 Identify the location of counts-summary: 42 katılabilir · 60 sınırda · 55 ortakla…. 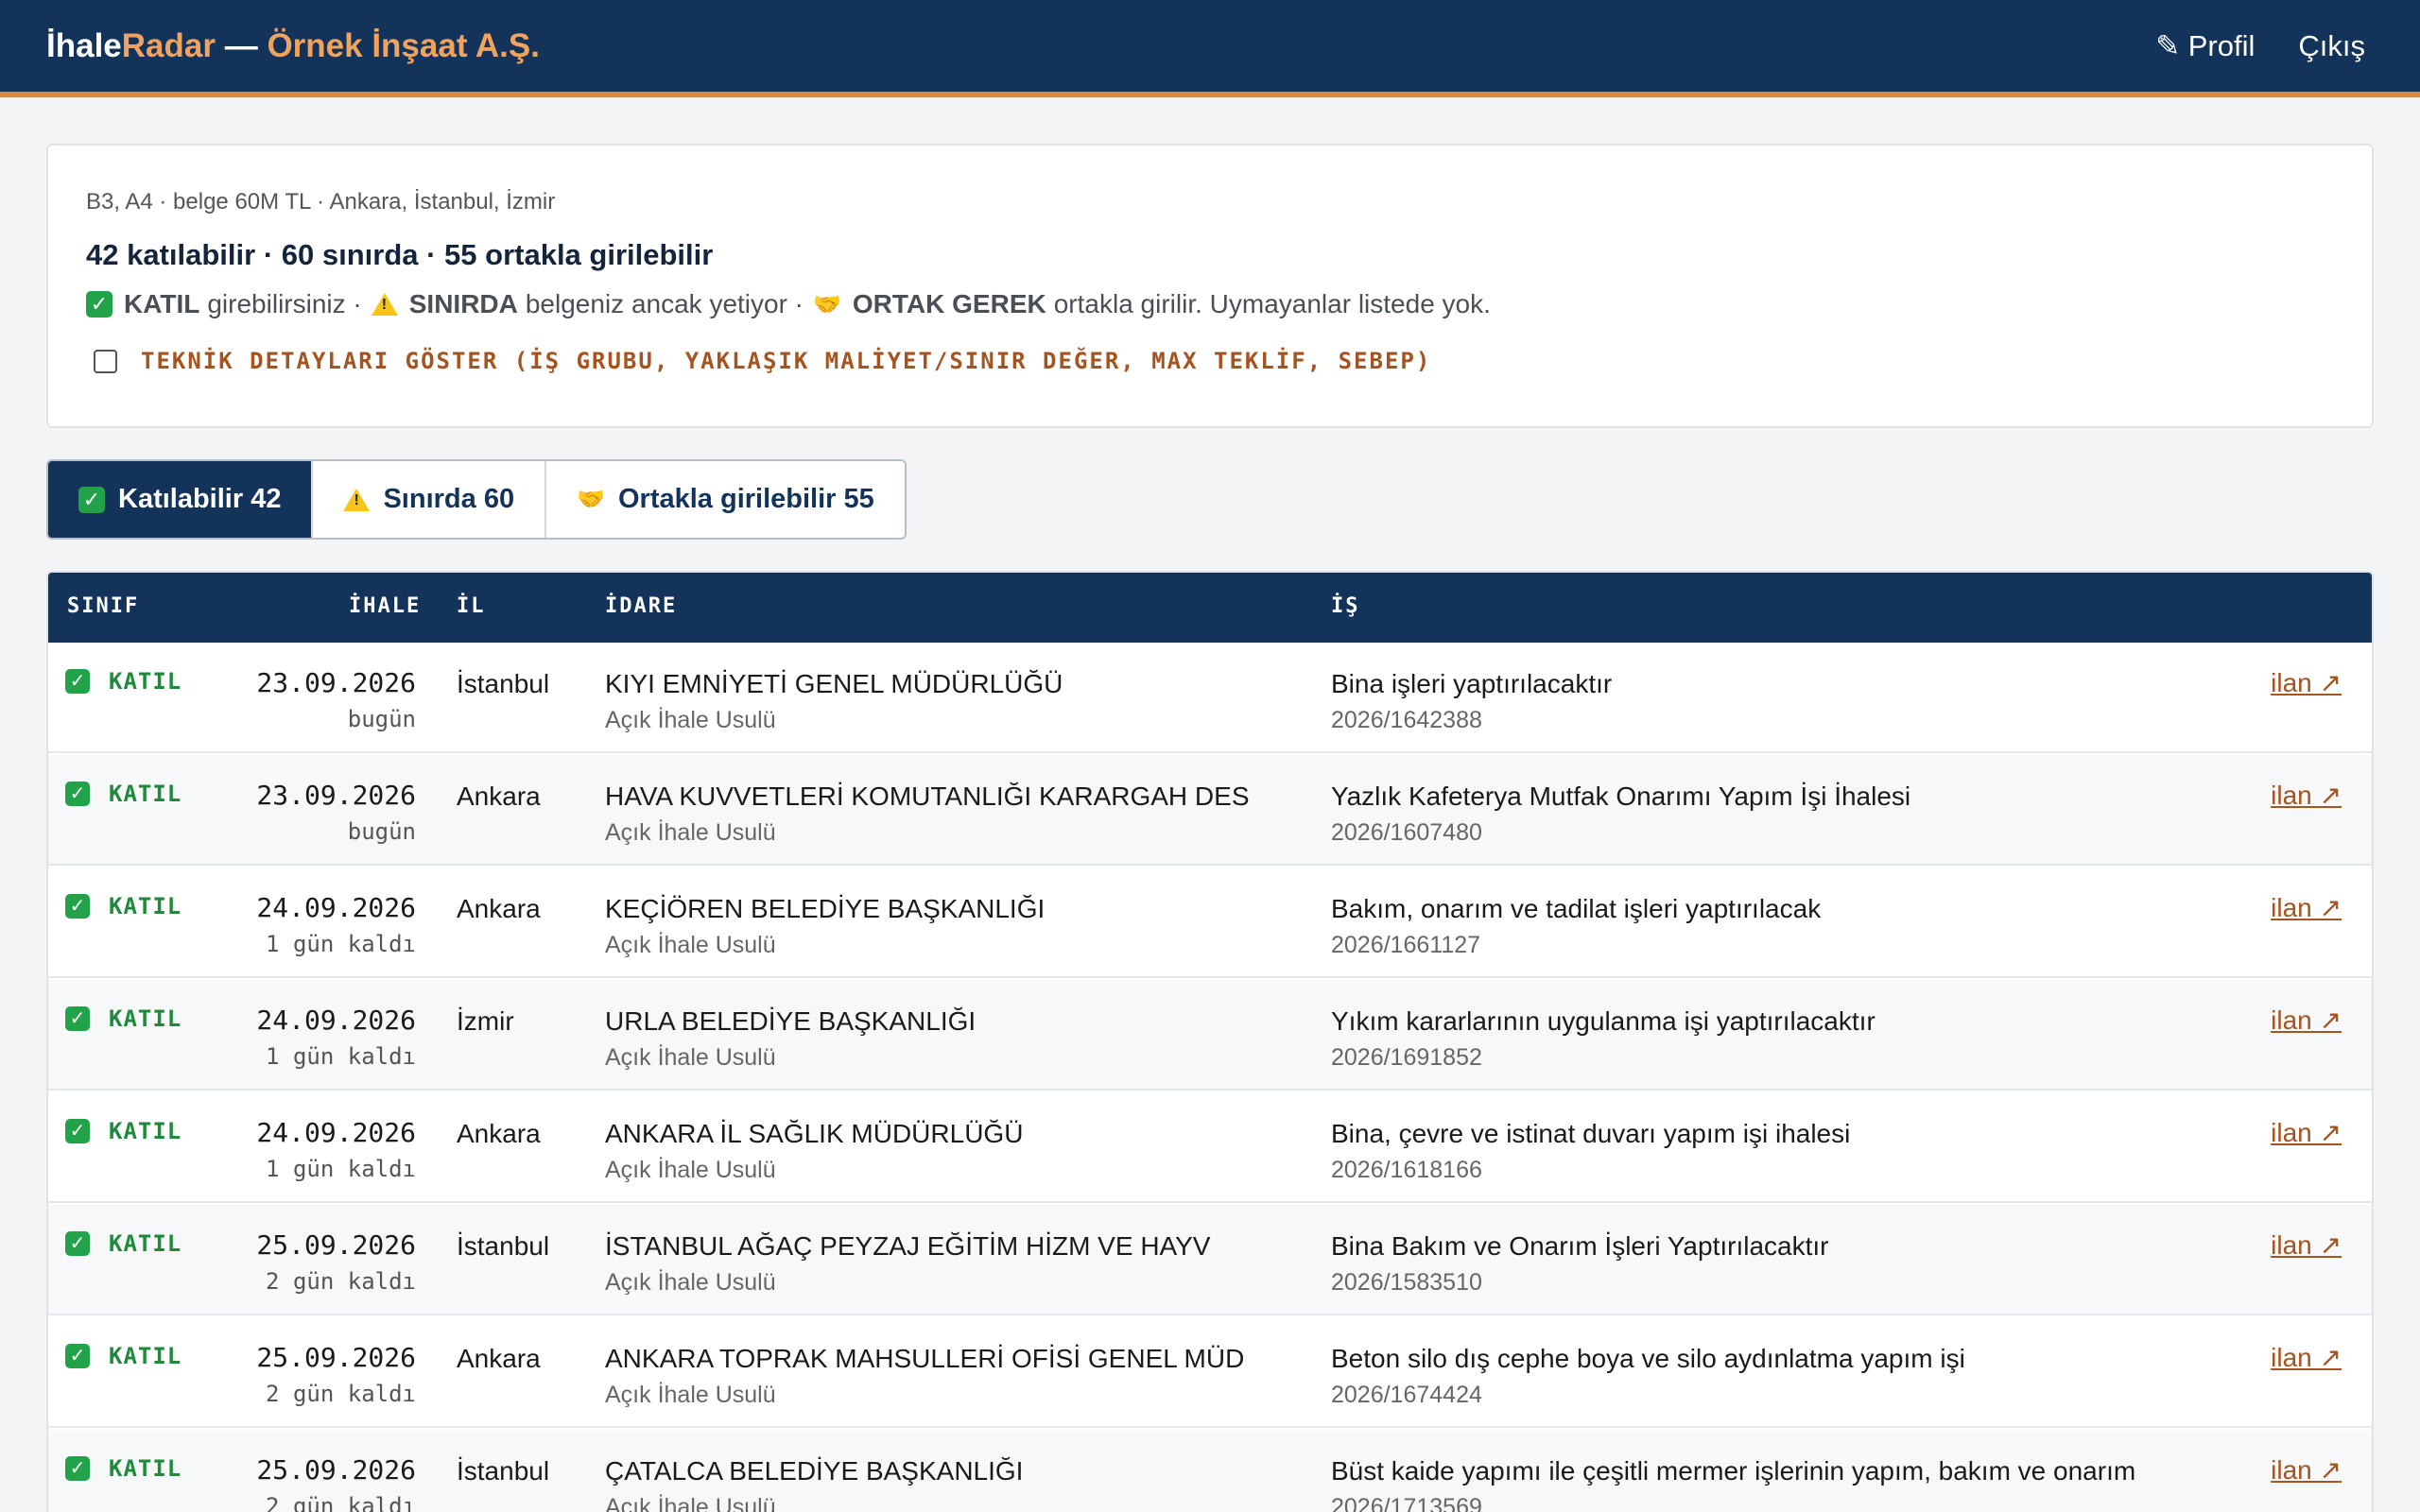
(400, 254).